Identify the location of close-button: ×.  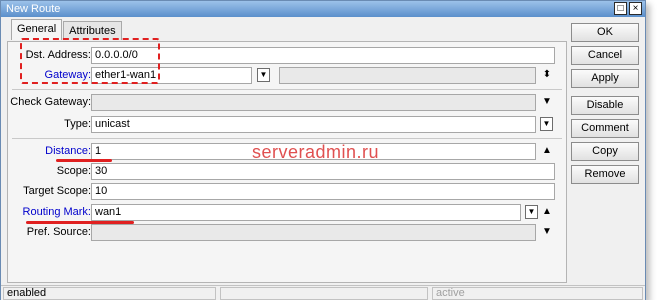
(635, 8).